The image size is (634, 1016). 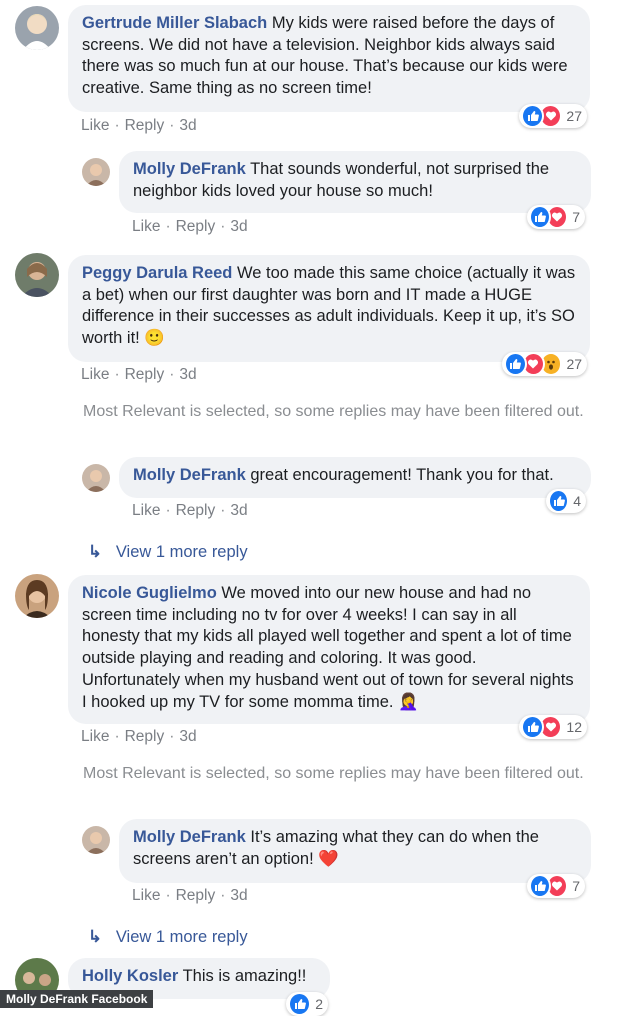 I want to click on reaction-summary: 4, so click(x=566, y=501).